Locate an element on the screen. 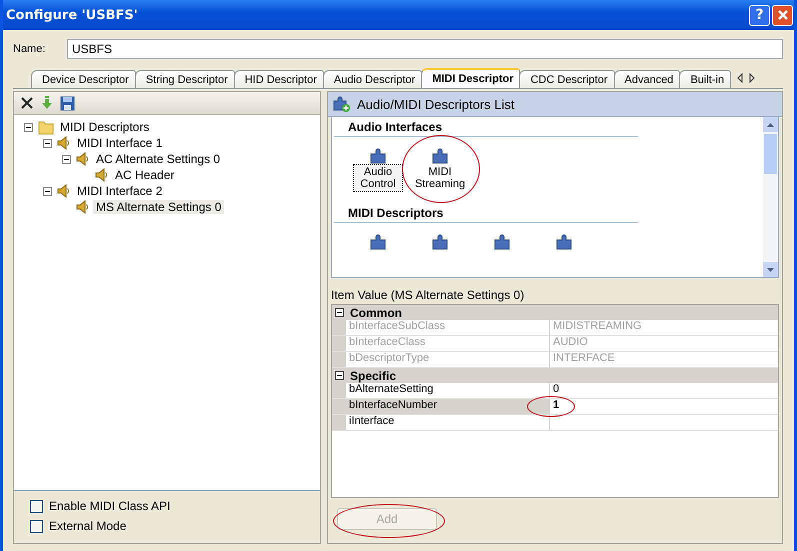  property-row: bInterfaceNumber 1 is located at coordinates (555, 407).